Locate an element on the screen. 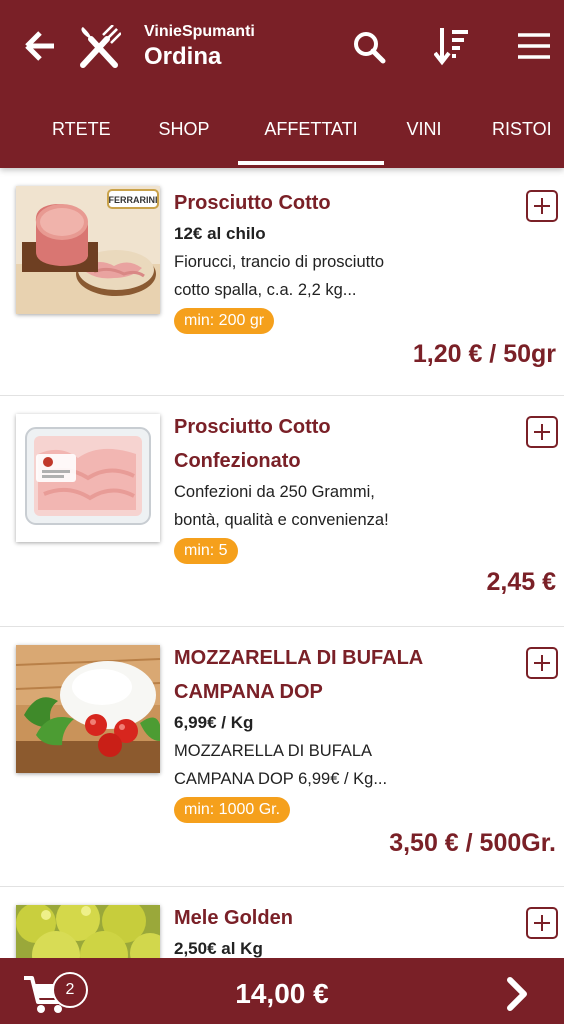  cart-bar: 2 14,00 € is located at coordinates (282, 991).